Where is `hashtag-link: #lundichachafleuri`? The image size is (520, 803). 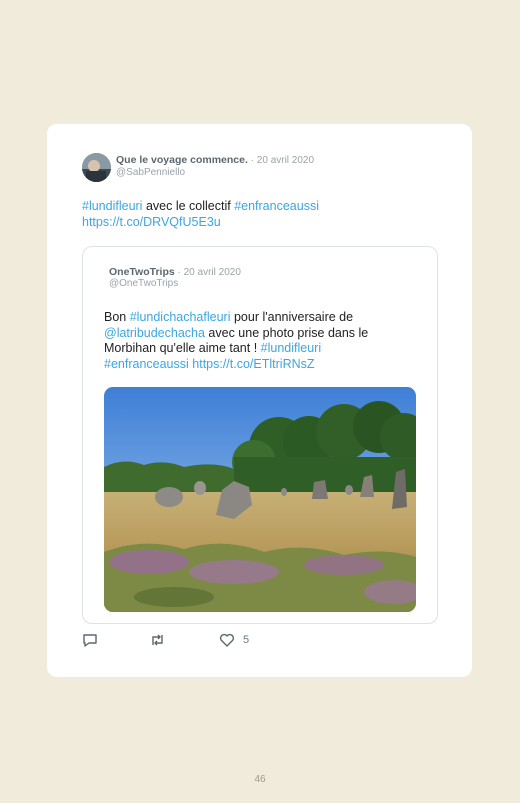 hashtag-link: #lundichachafleuri is located at coordinates (180, 317).